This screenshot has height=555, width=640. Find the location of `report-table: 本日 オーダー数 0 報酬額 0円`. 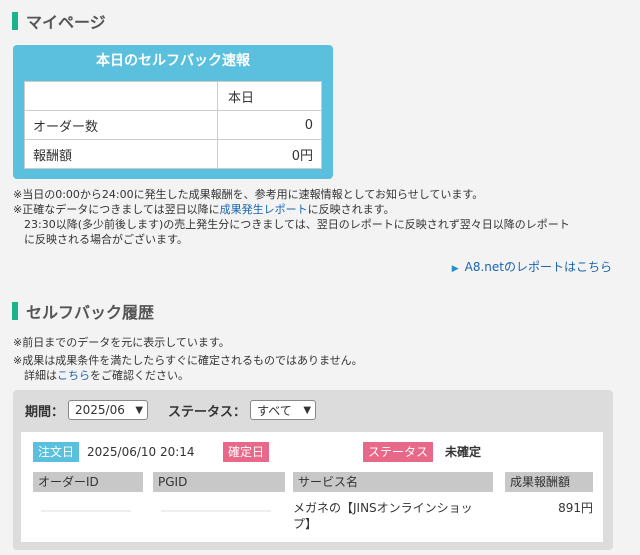

report-table: 本日 オーダー数 0 報酬額 0円 is located at coordinates (173, 125).